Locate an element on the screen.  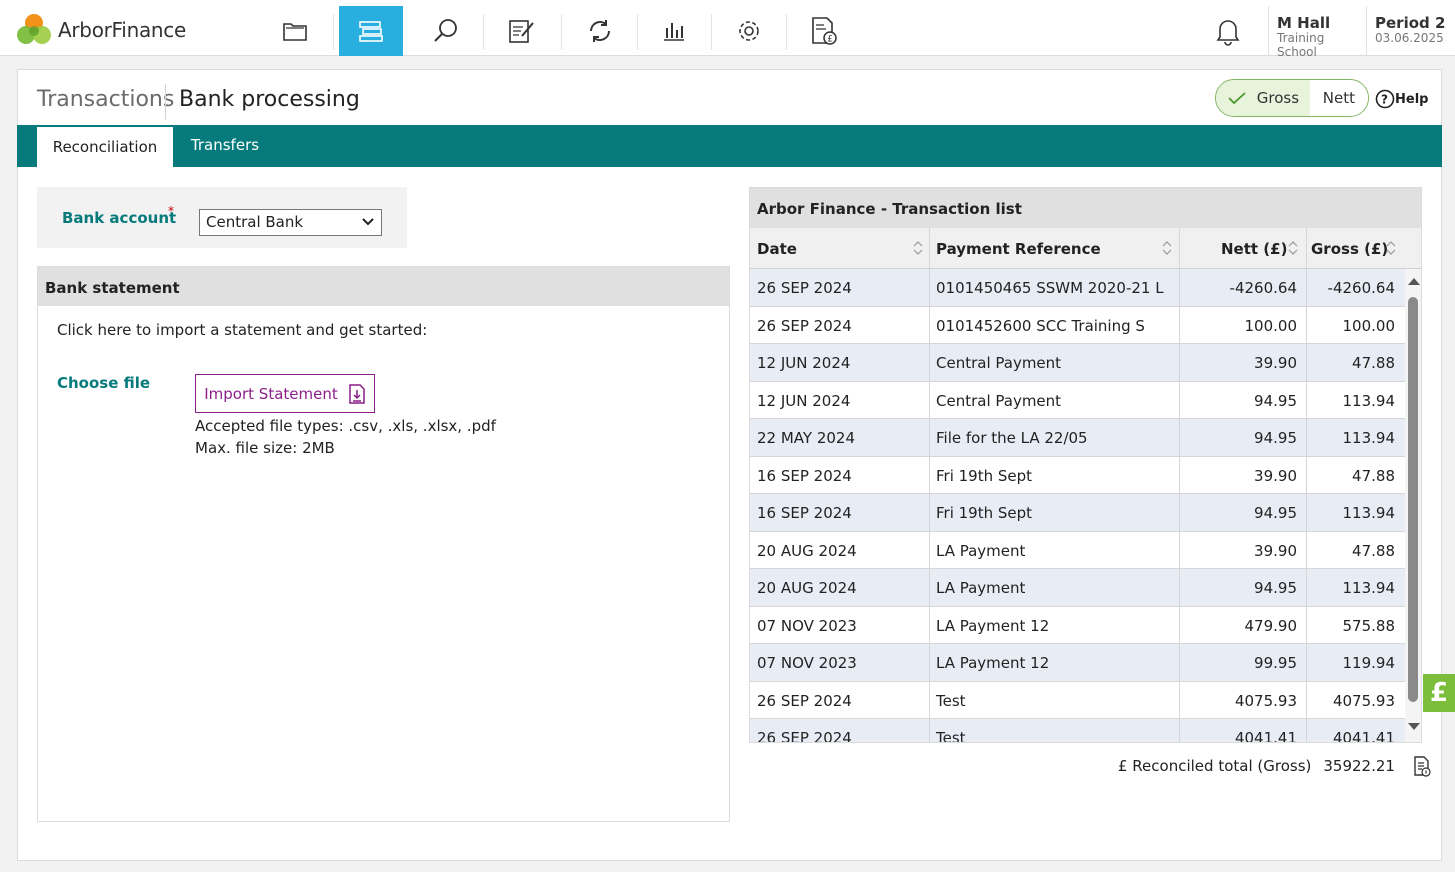
scroll-up-icon is located at coordinates (1413, 282).